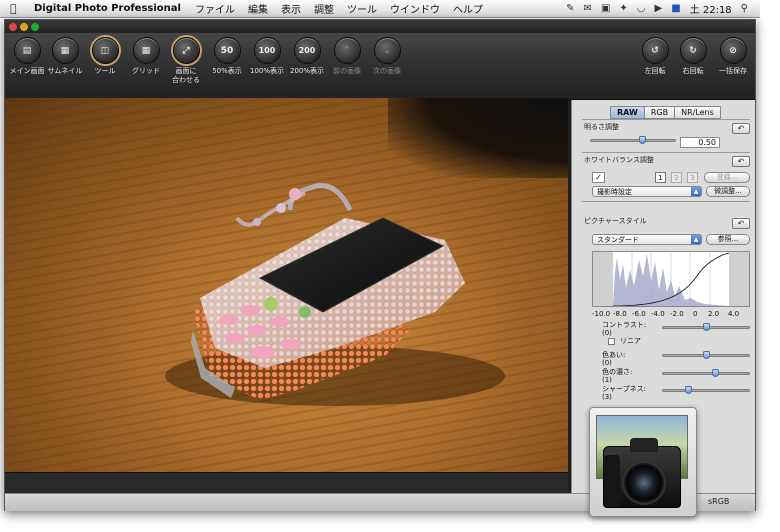  What do you see at coordinates (627, 112) in the screenshot?
I see `tab-raw: RAW` at bounding box center [627, 112].